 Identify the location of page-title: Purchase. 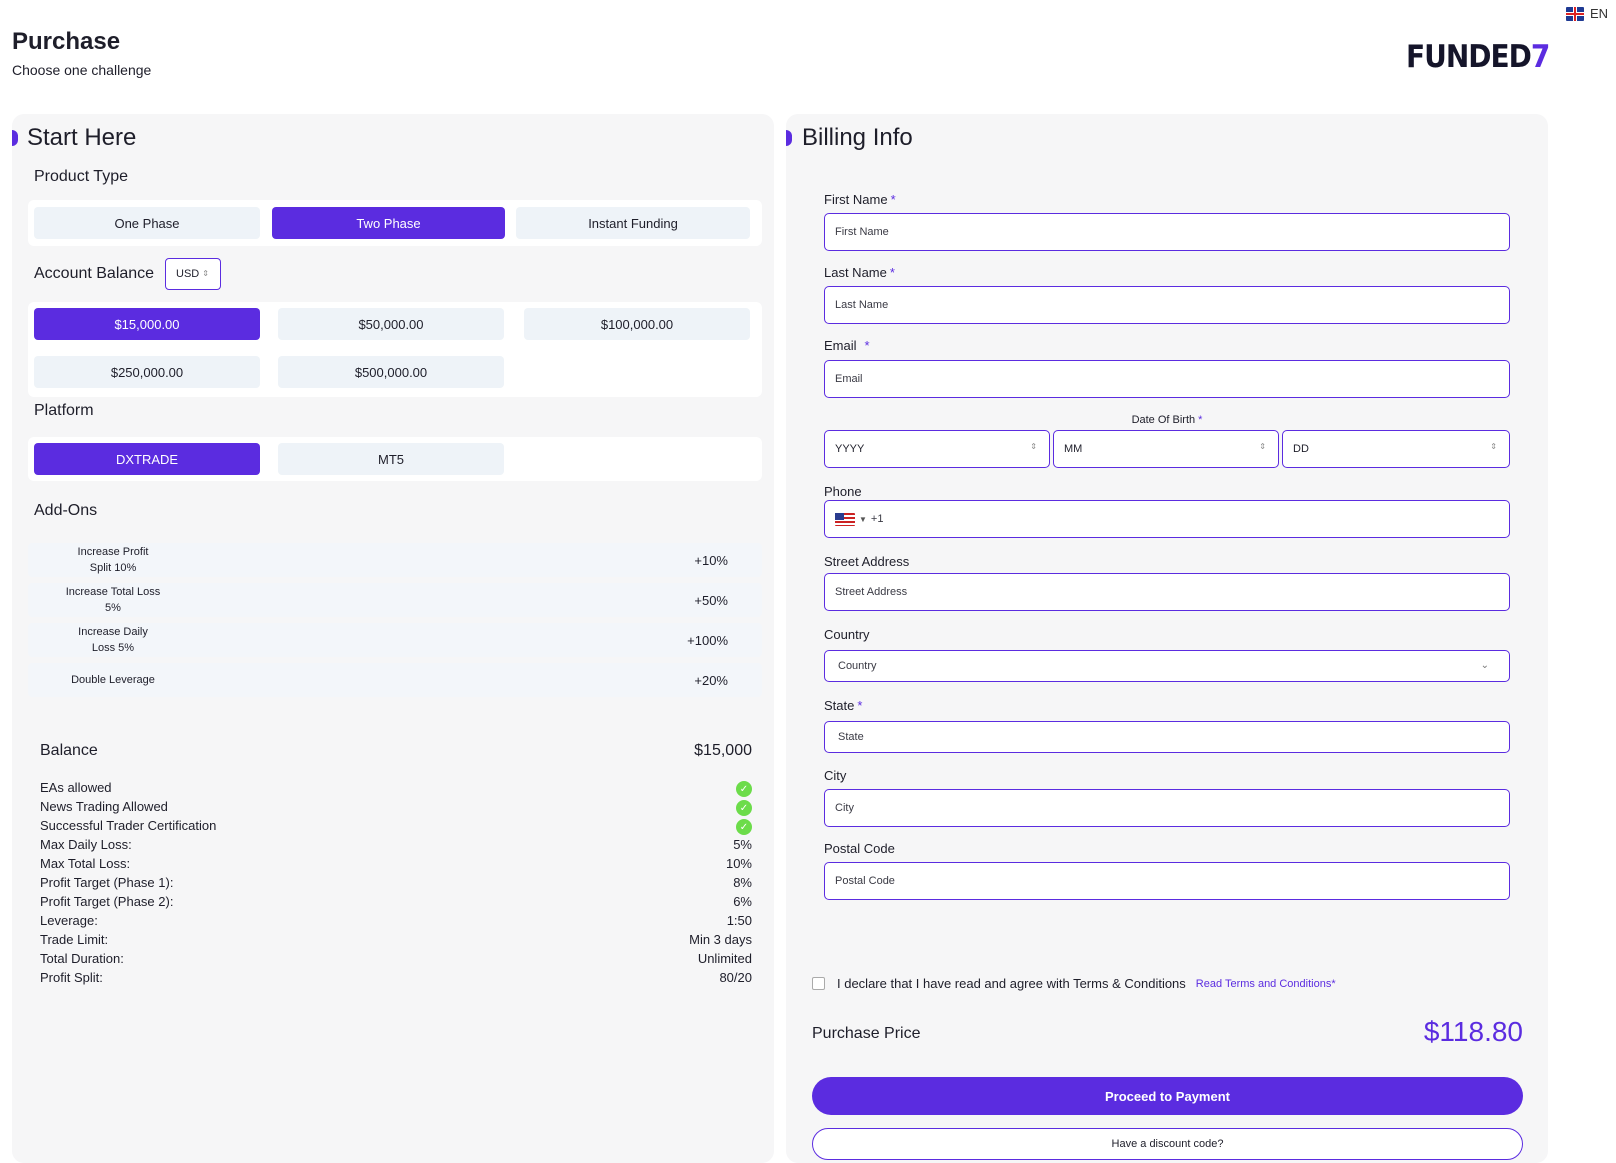
(66, 41).